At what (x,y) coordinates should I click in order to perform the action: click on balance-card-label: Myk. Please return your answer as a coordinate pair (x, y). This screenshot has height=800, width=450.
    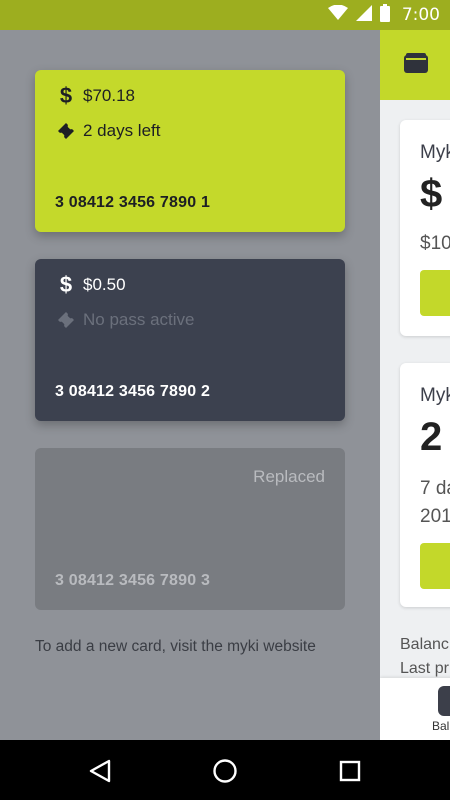
    Looking at the image, I should click on (435, 152).